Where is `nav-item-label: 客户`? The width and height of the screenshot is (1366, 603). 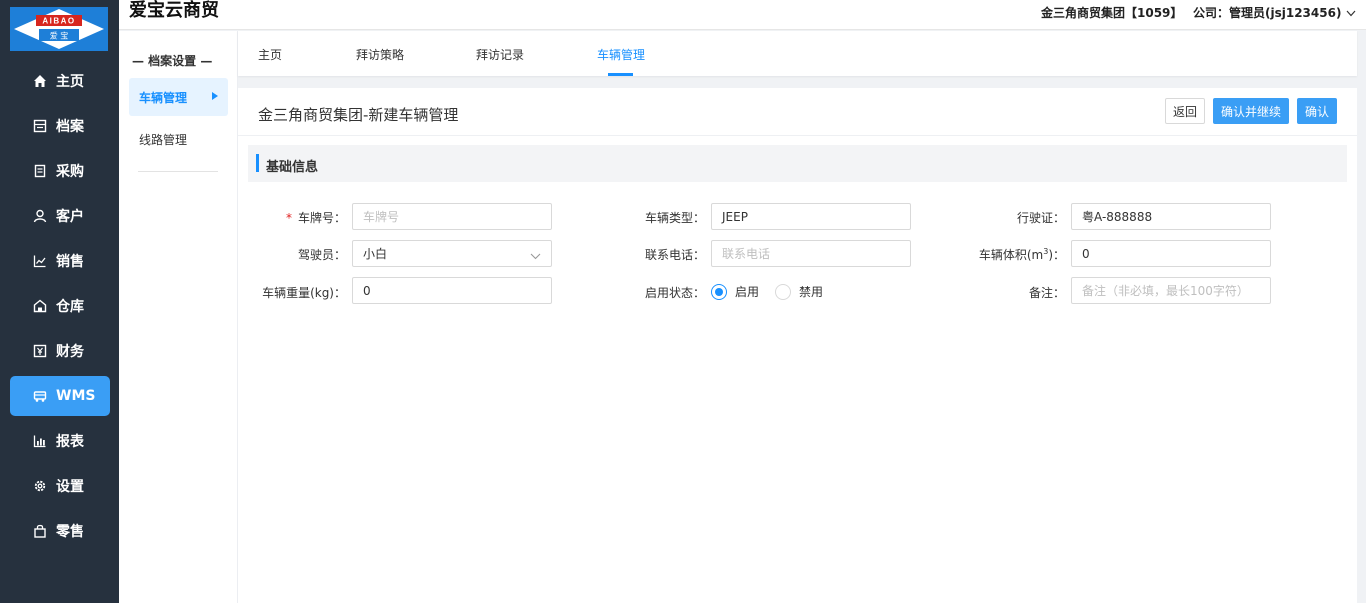 nav-item-label: 客户 is located at coordinates (70, 217).